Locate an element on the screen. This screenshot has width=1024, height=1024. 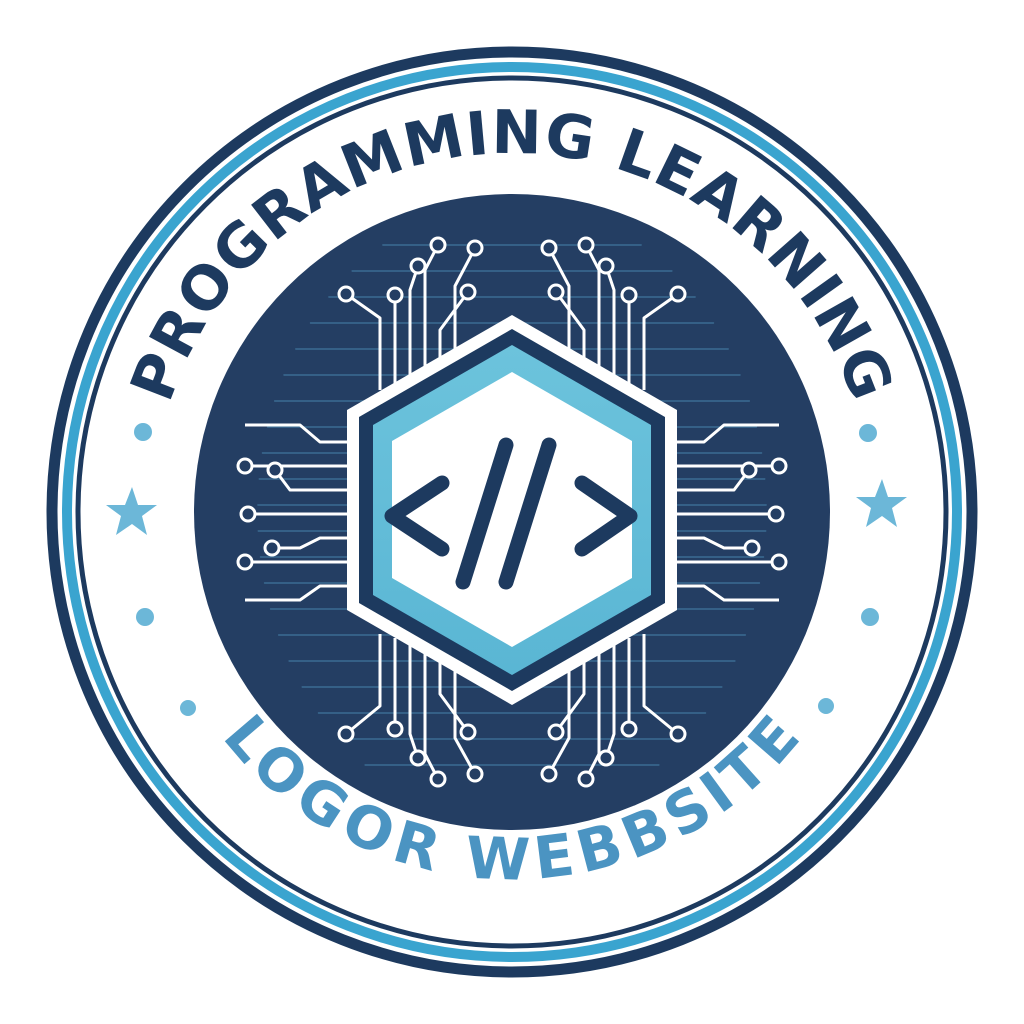
left-dot-bottom is located at coordinates (188, 708).